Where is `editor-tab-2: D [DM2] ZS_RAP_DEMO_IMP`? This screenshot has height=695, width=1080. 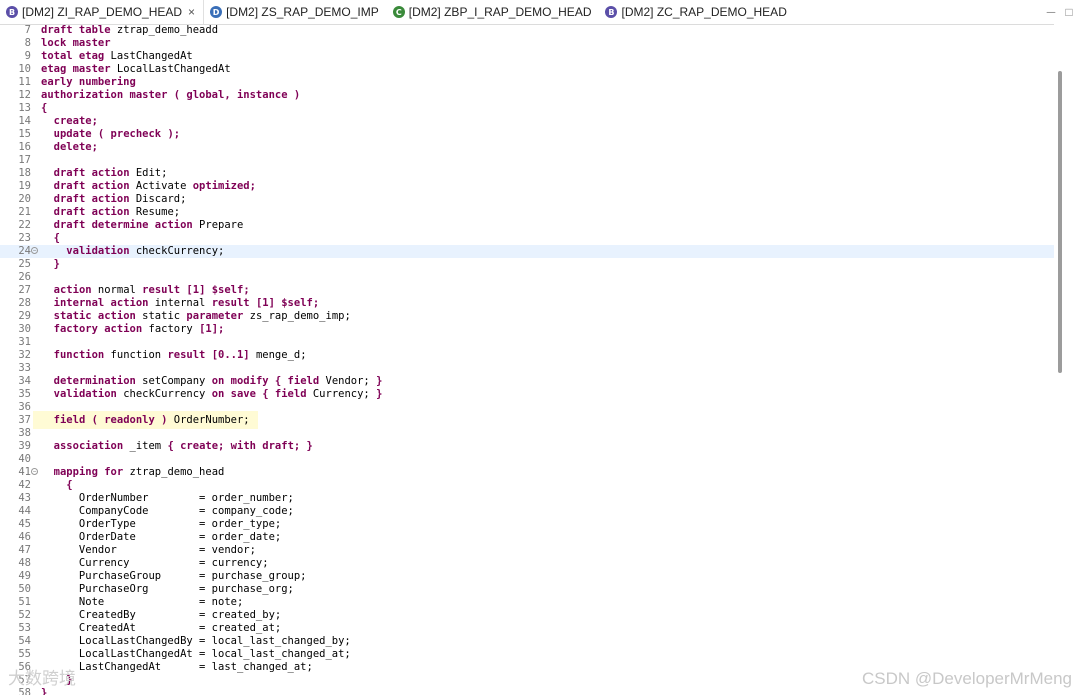
editor-tab-2: D [DM2] ZS_RAP_DEMO_IMP is located at coordinates (295, 12).